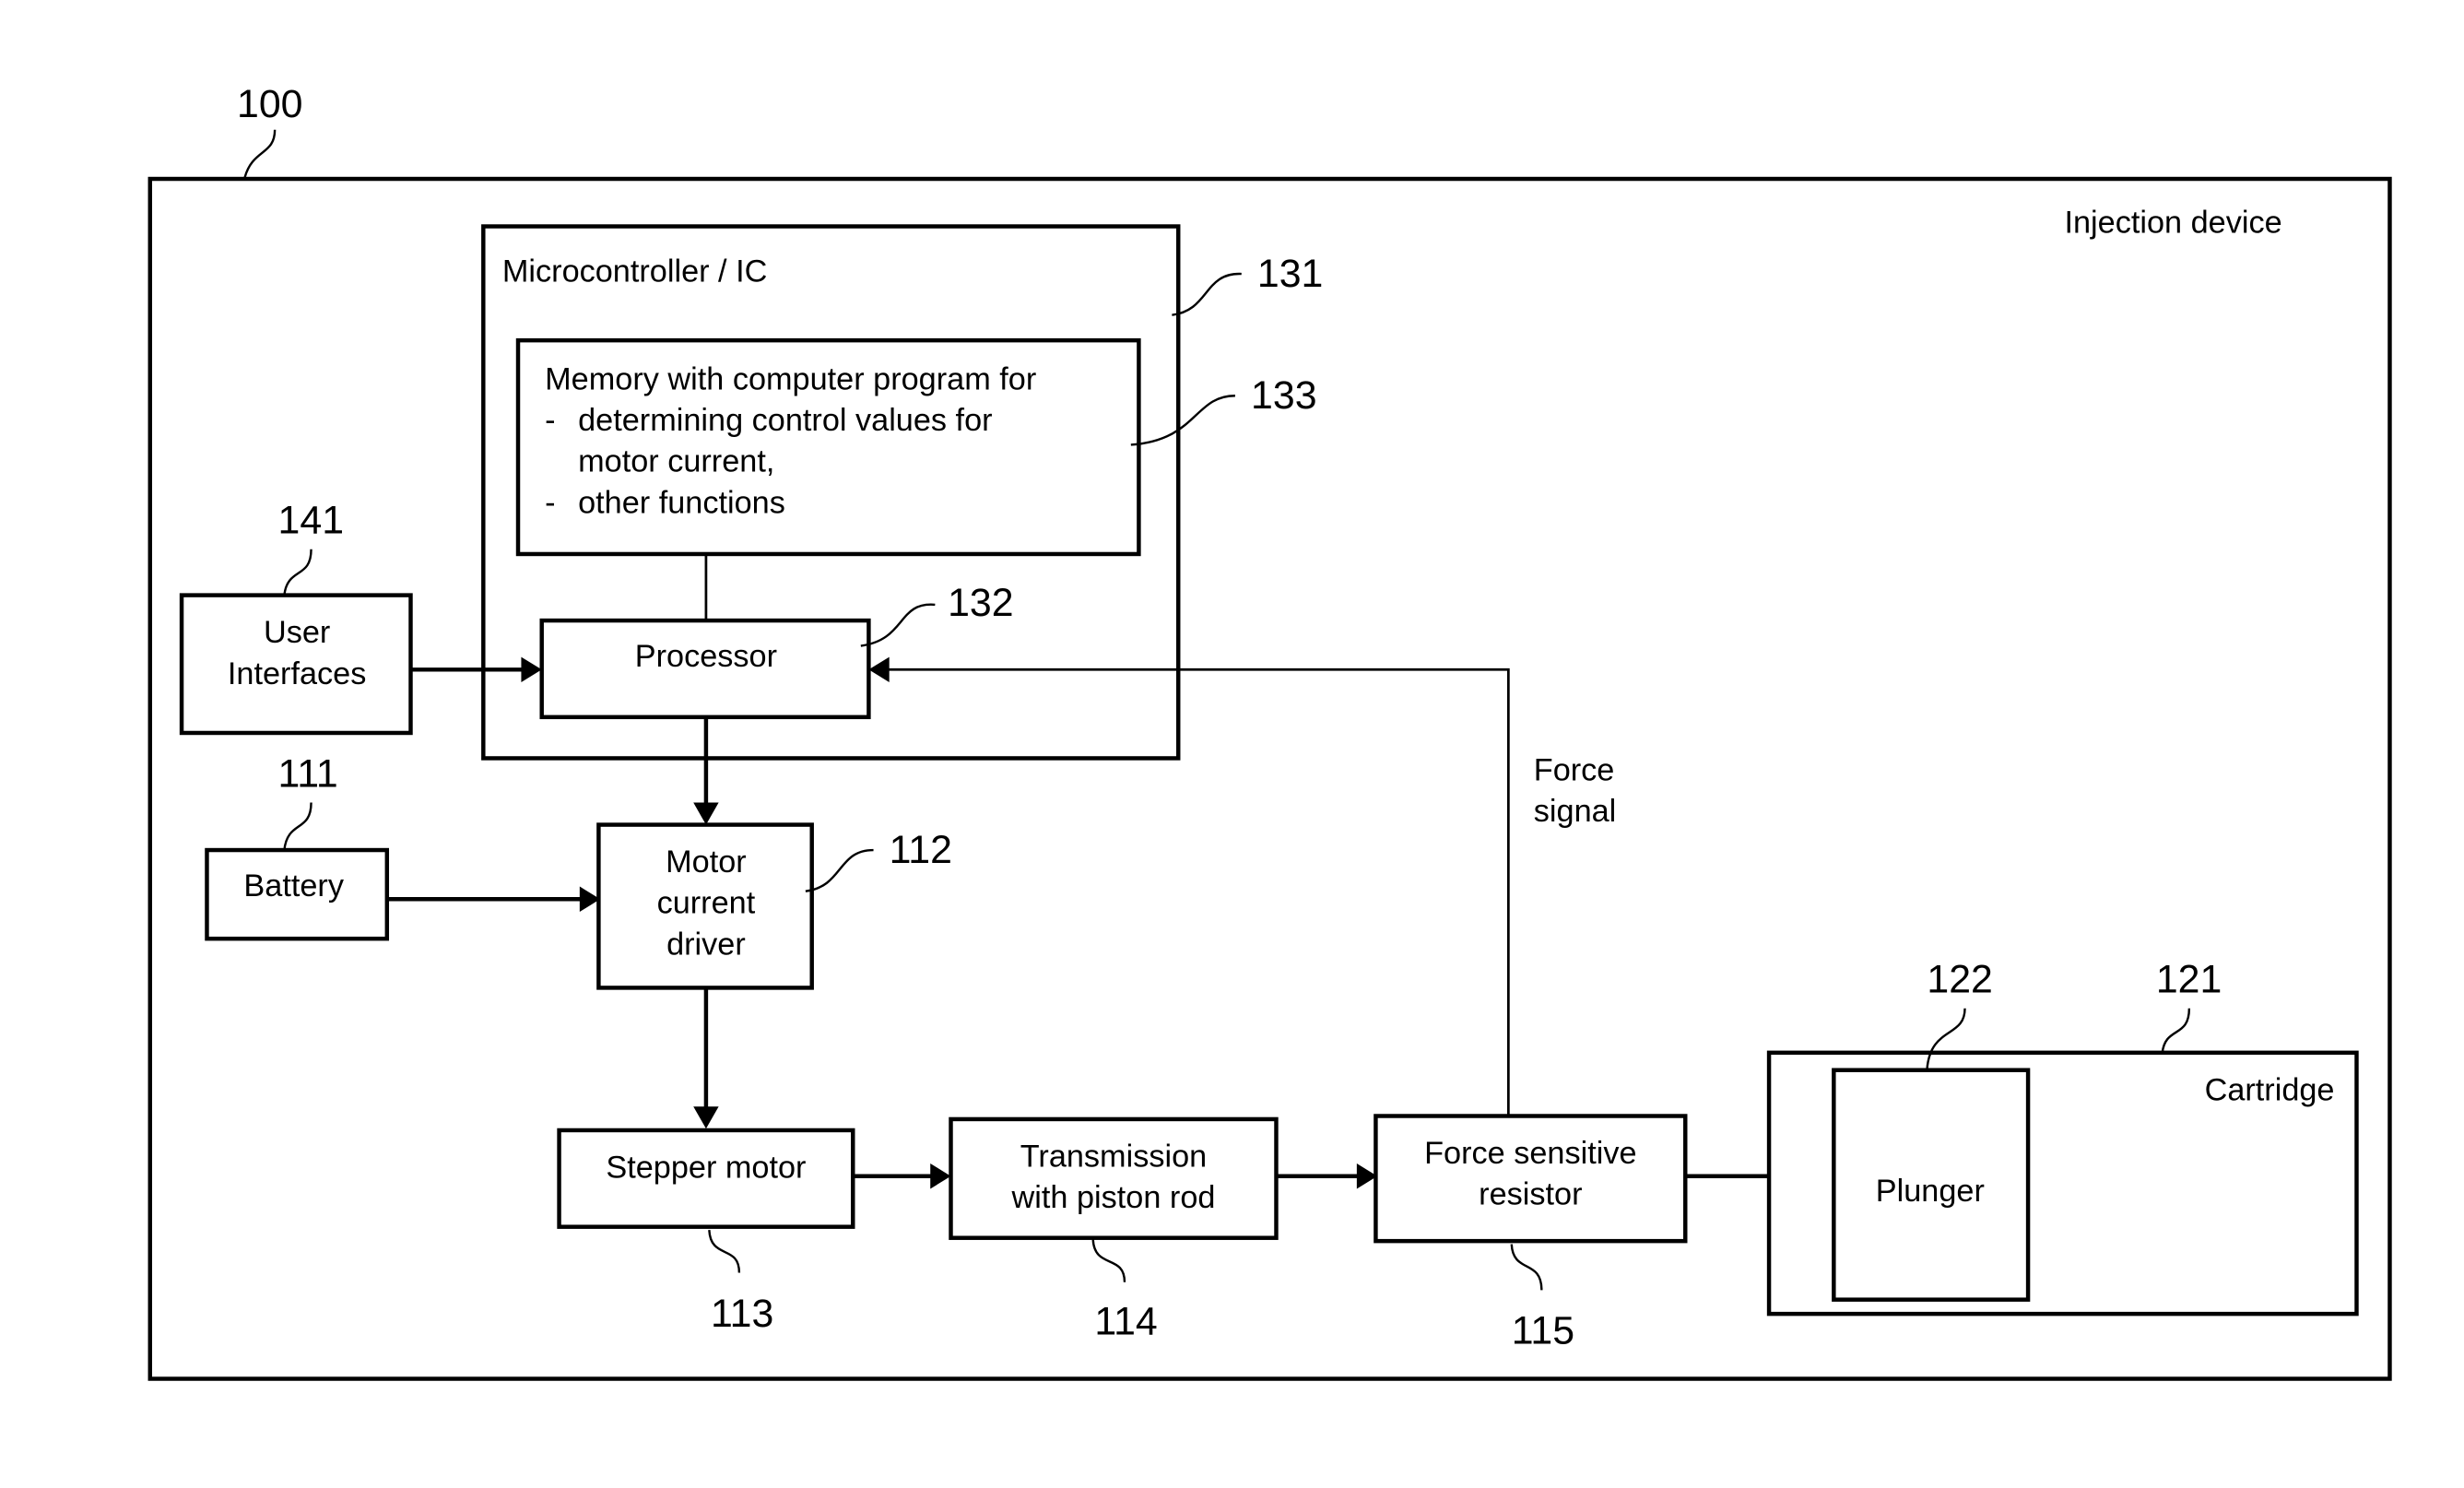 The height and width of the screenshot is (1488, 2464). Describe the element at coordinates (1284, 395) in the screenshot. I see `ref-133: 133` at that location.